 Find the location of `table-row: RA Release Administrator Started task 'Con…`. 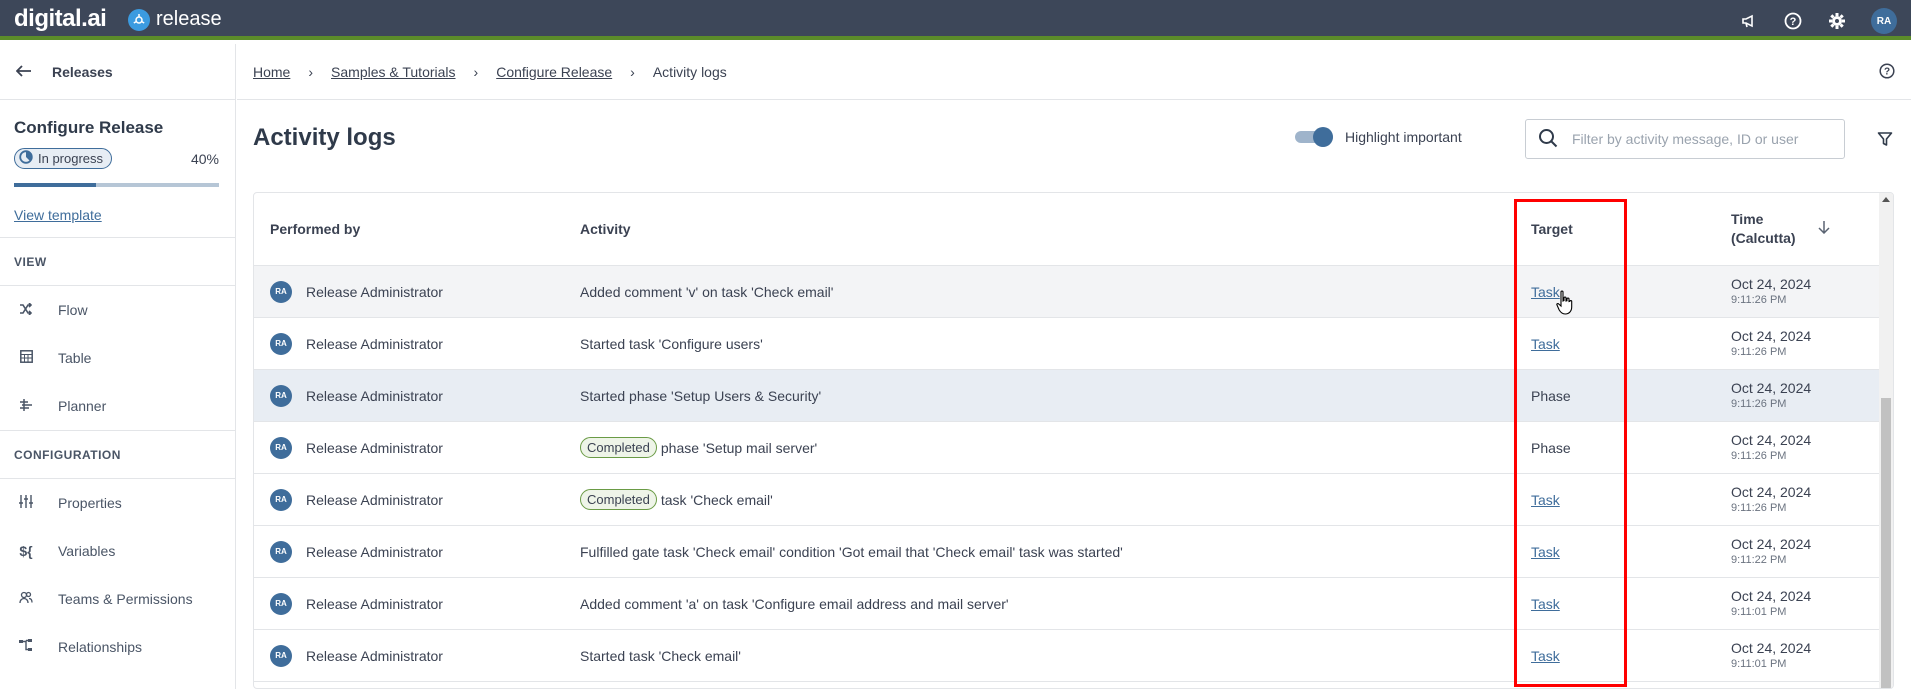

table-row: RA Release Administrator Started task 'Con… is located at coordinates (1073, 344).